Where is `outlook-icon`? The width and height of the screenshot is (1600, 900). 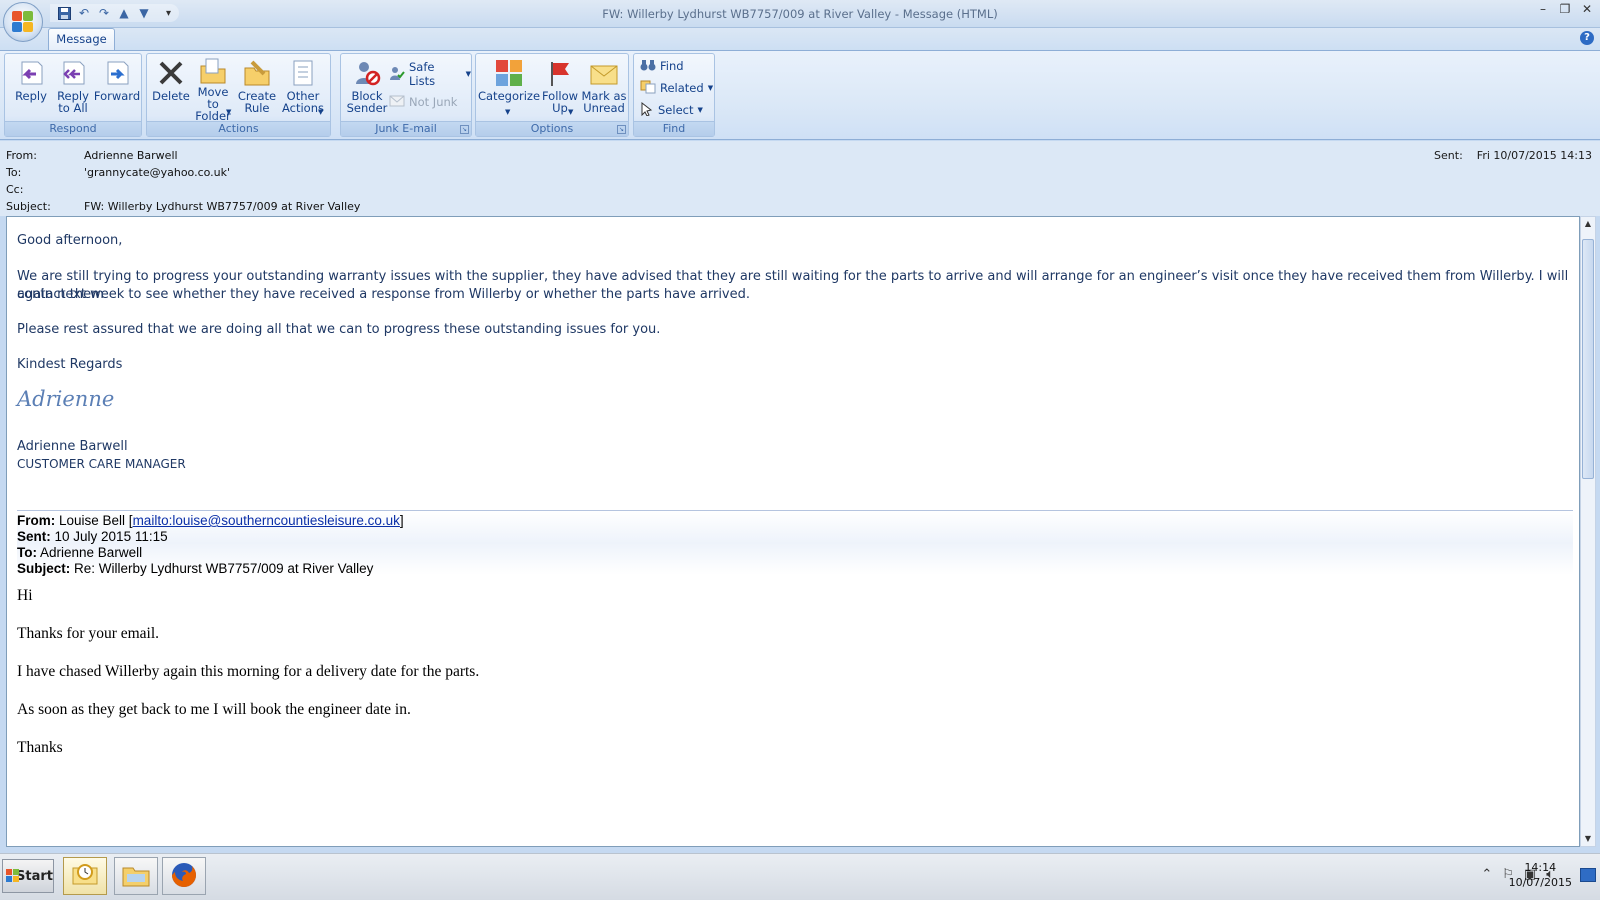 outlook-icon is located at coordinates (85, 876).